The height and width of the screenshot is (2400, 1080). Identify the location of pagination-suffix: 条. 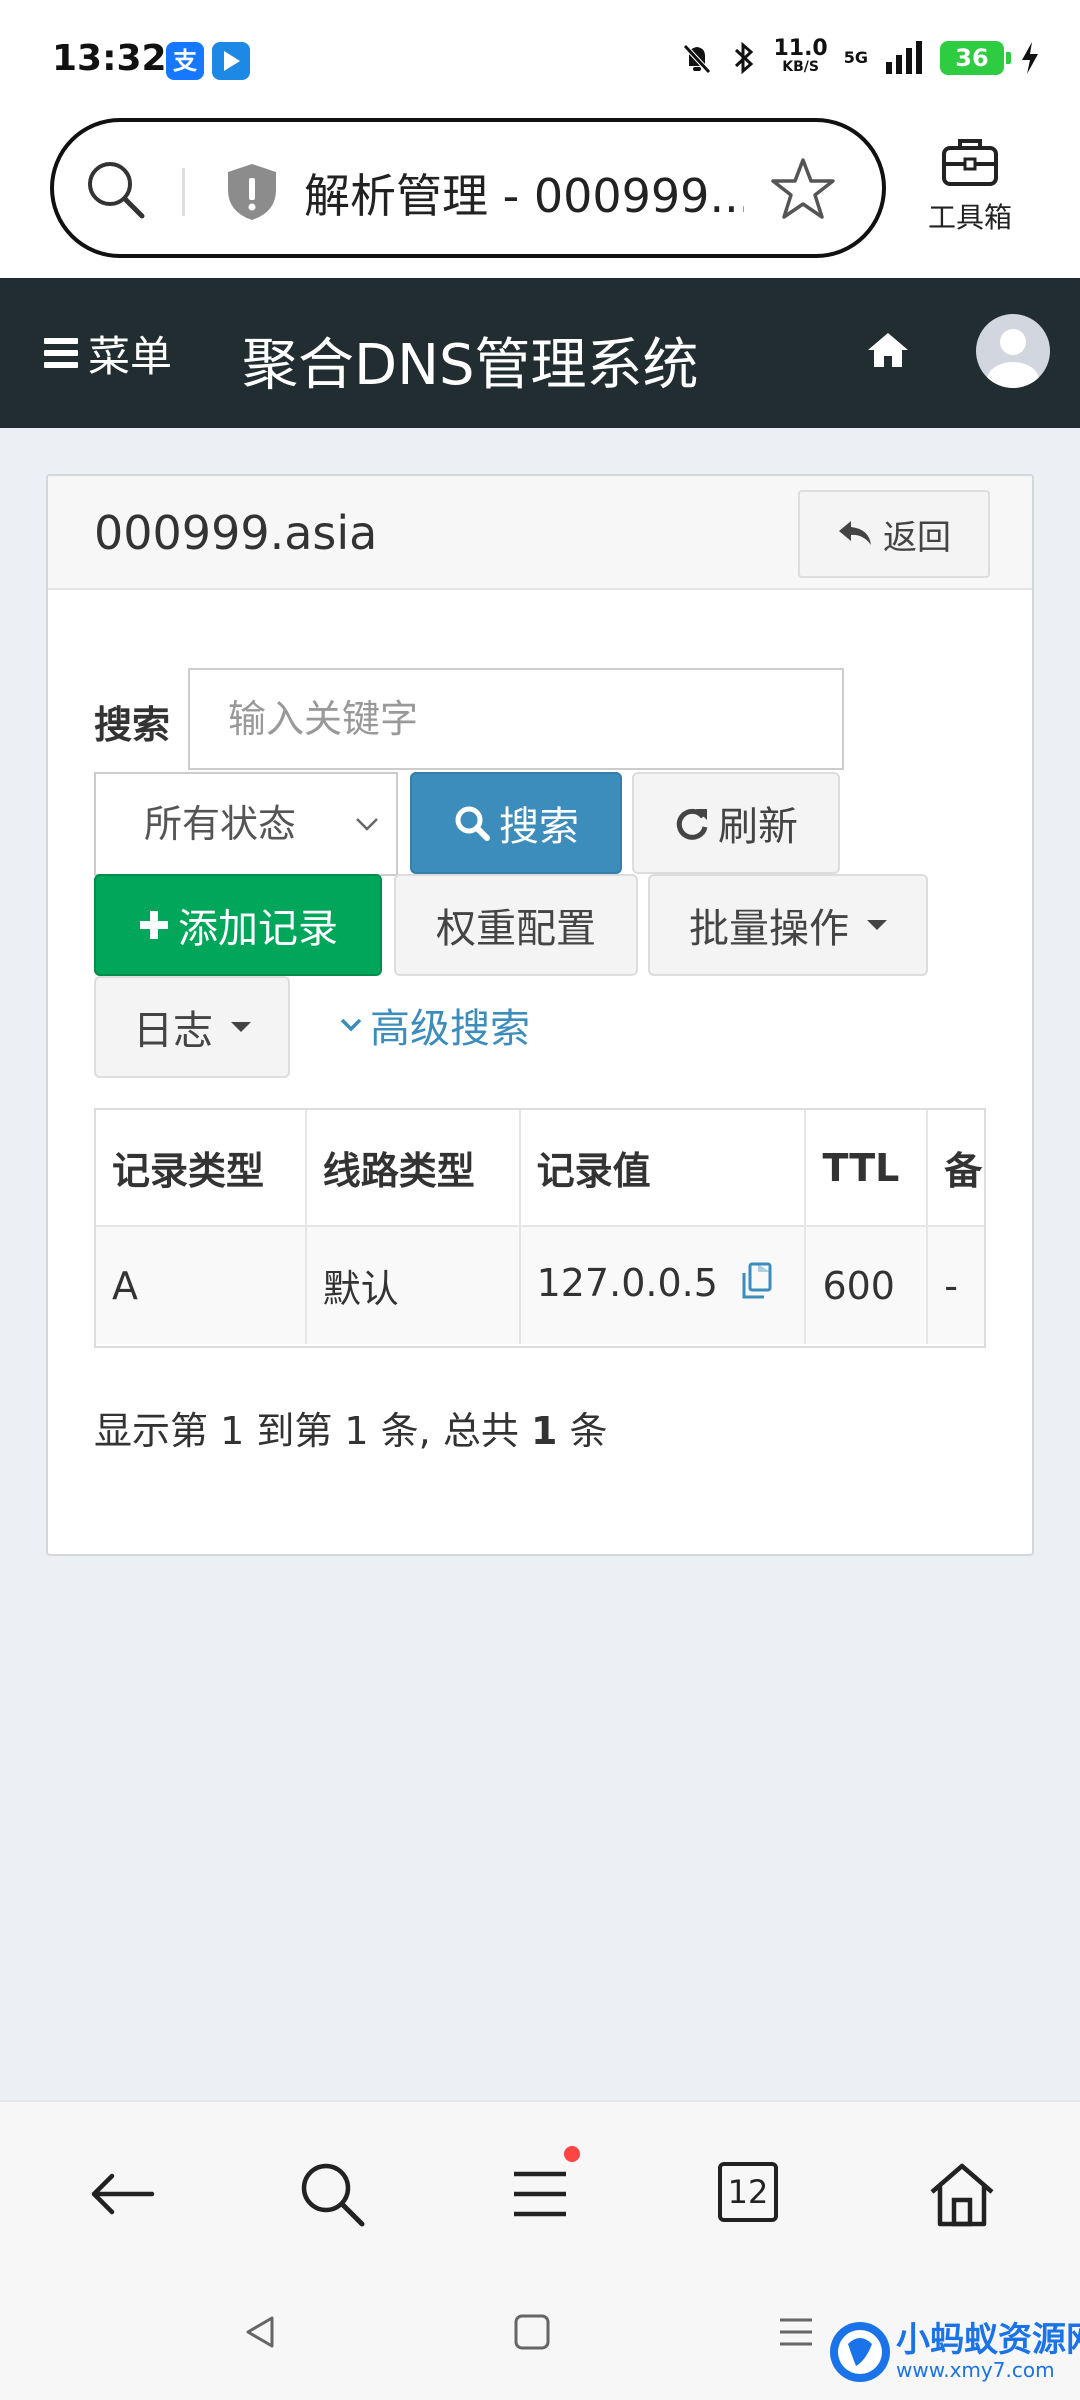
(588, 1431).